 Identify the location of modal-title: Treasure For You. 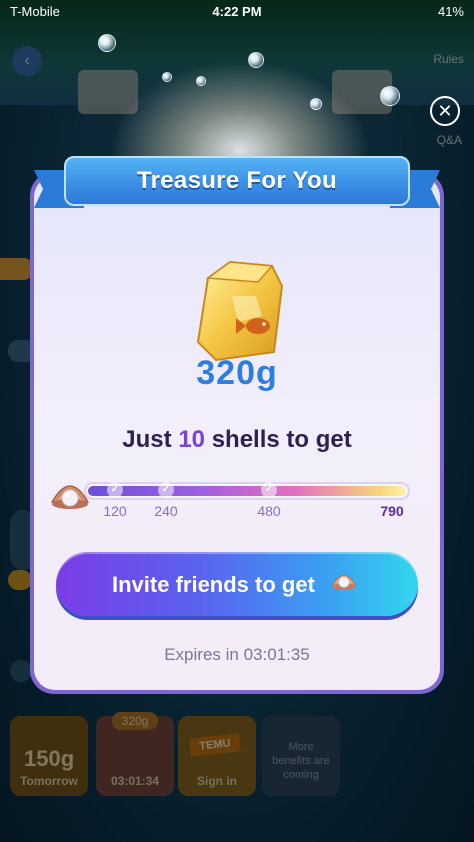
(237, 180).